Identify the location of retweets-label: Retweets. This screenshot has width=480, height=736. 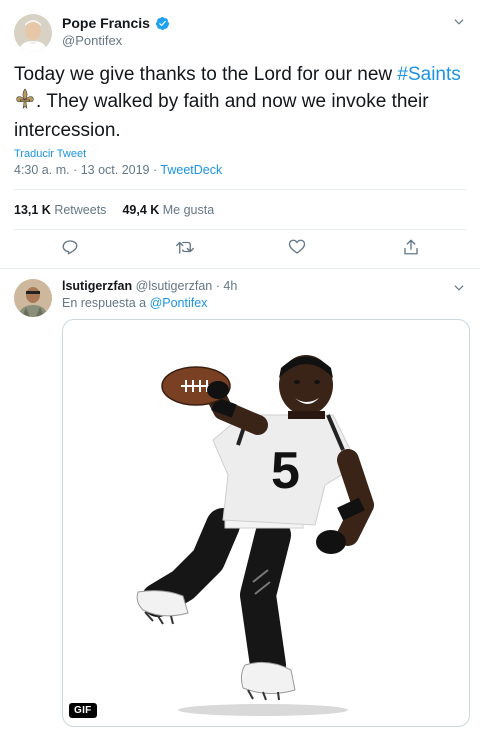
(80, 210).